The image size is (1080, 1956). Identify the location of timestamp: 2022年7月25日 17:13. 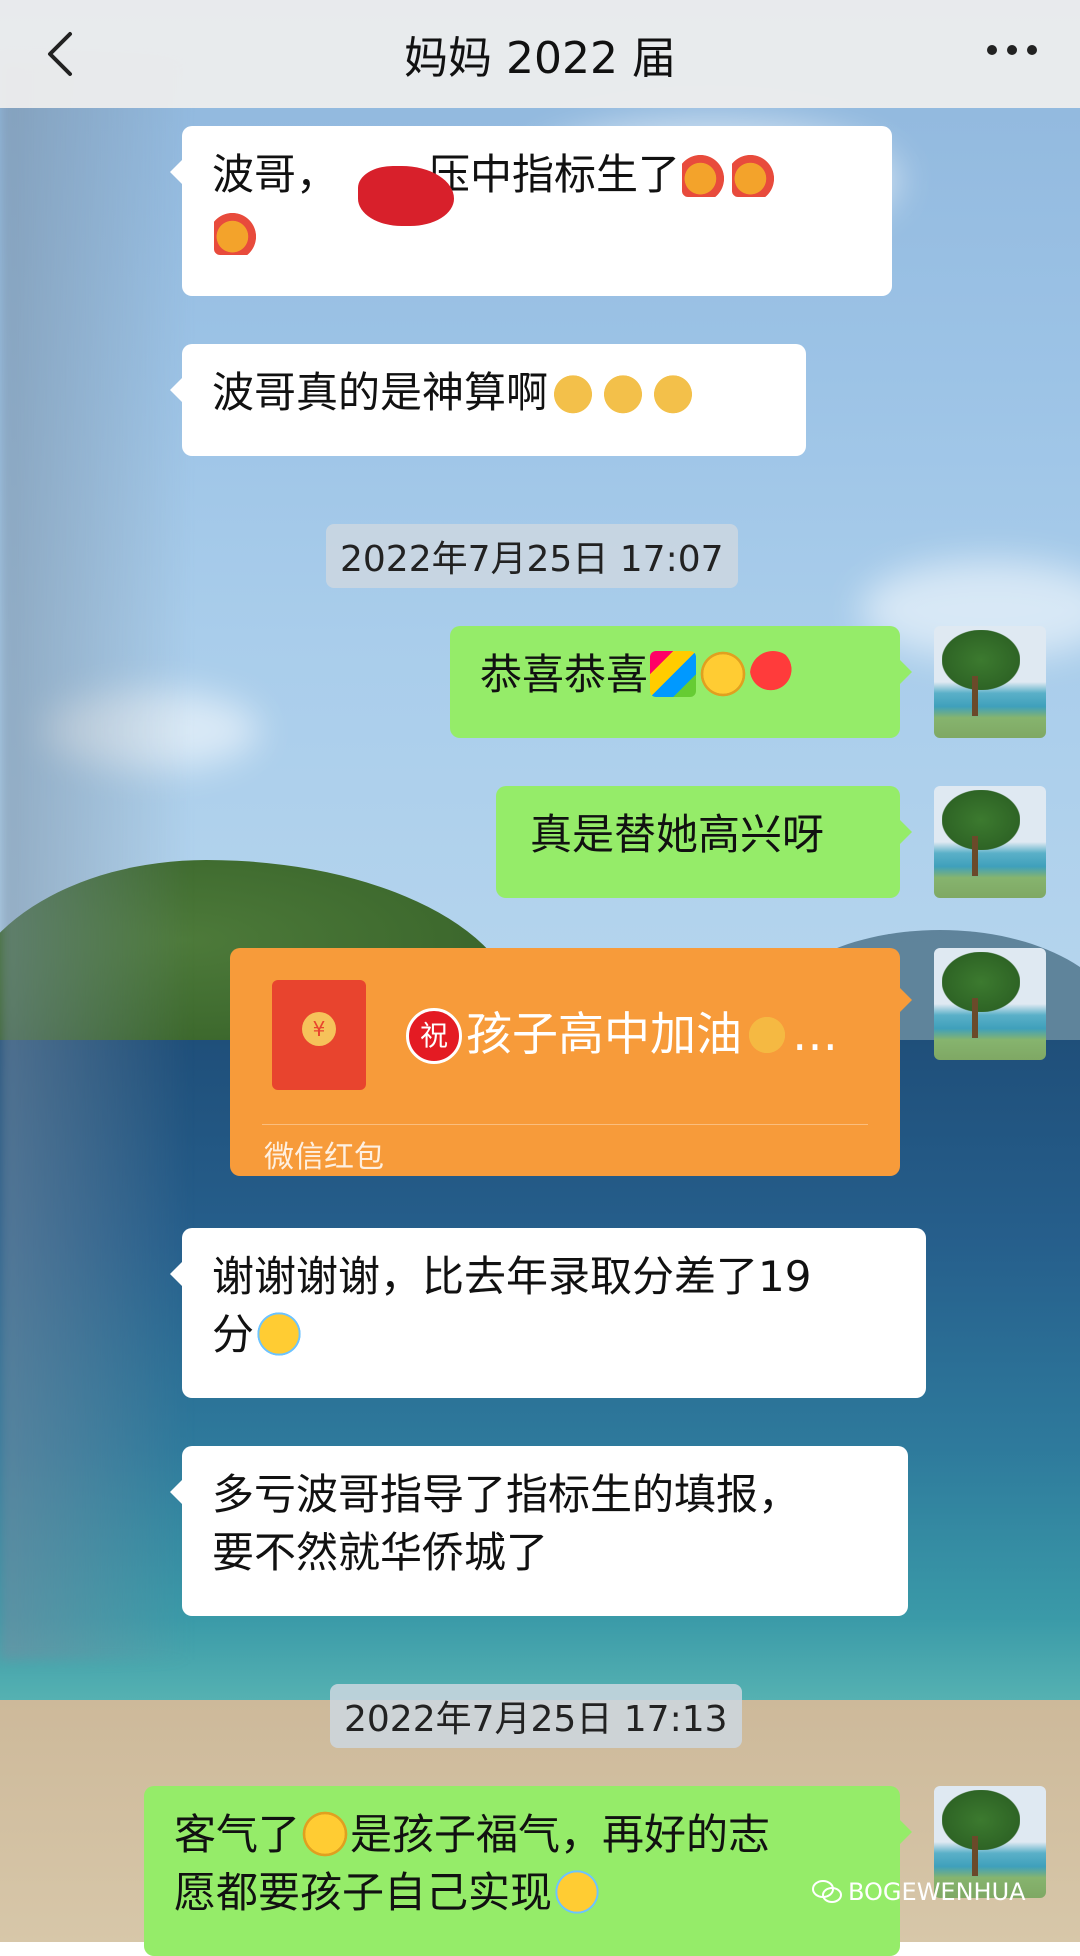
(536, 1716).